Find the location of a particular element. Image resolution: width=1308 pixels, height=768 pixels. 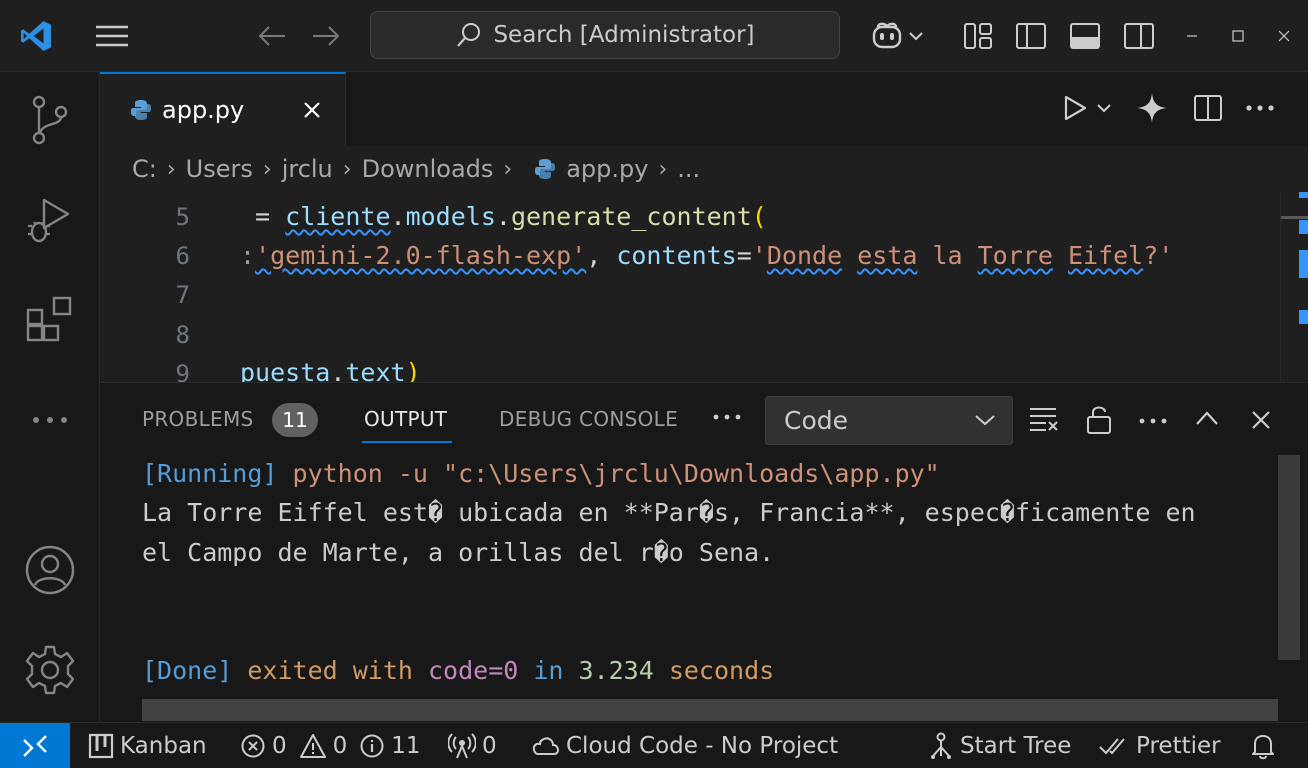

cloud-icon is located at coordinates (545, 746).